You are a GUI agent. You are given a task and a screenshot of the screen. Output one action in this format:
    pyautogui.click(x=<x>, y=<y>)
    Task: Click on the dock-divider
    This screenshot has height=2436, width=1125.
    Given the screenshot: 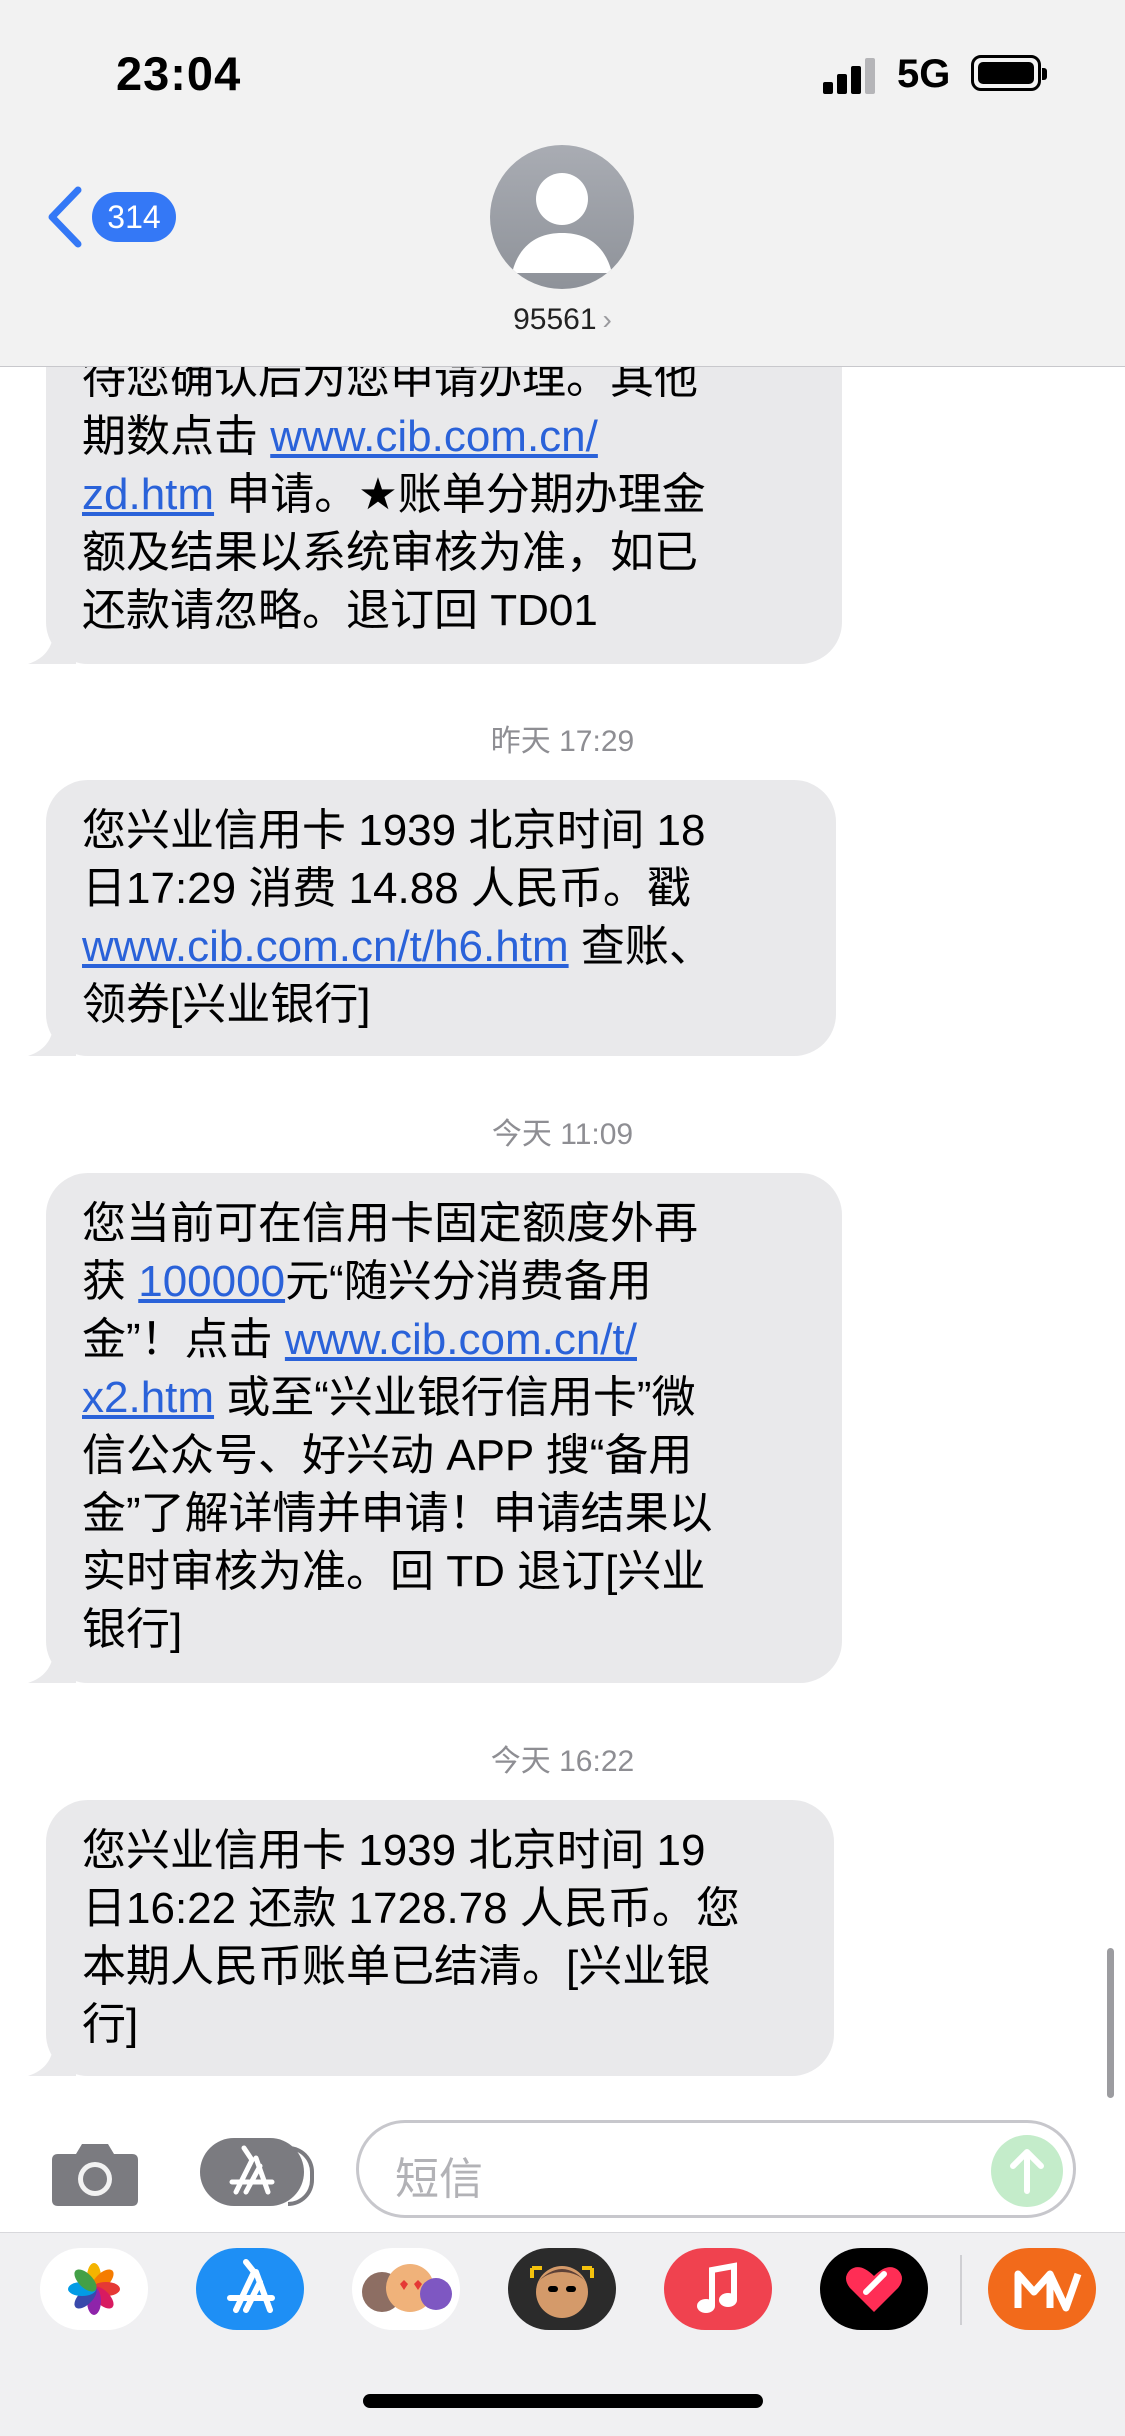 What is the action you would take?
    pyautogui.click(x=961, y=2290)
    